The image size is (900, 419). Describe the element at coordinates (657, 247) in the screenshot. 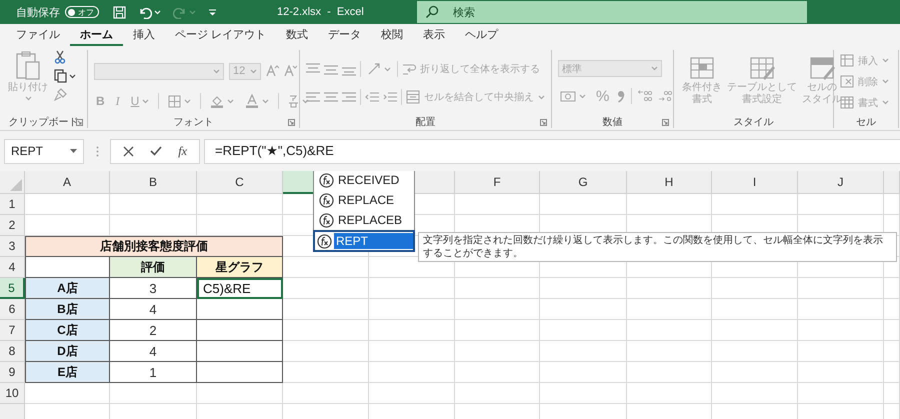

I see `function-tooltip: 文字列を指定された回数だけ繰り返して表示します。この関数を使用して、セル幅全体に文字列を表示することができます。` at that location.